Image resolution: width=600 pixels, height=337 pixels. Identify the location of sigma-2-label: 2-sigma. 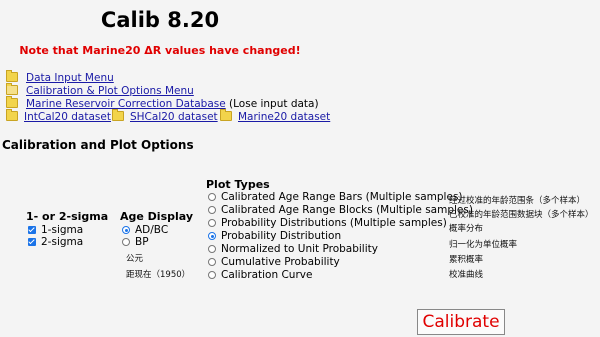
(62, 242).